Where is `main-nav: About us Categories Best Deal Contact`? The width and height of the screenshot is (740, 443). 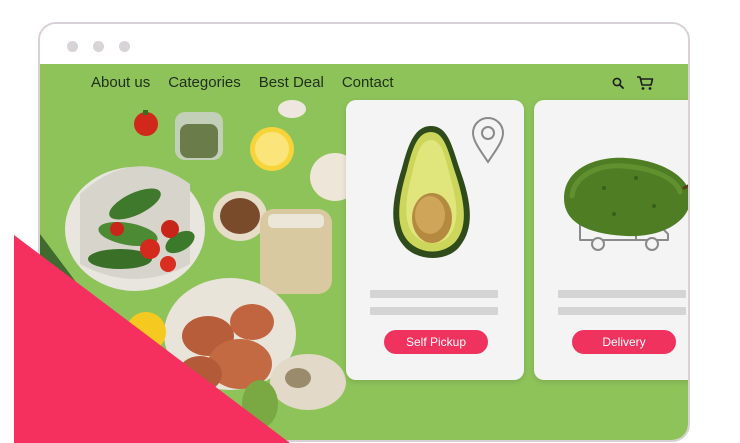 main-nav: About us Categories Best Deal Contact is located at coordinates (242, 82).